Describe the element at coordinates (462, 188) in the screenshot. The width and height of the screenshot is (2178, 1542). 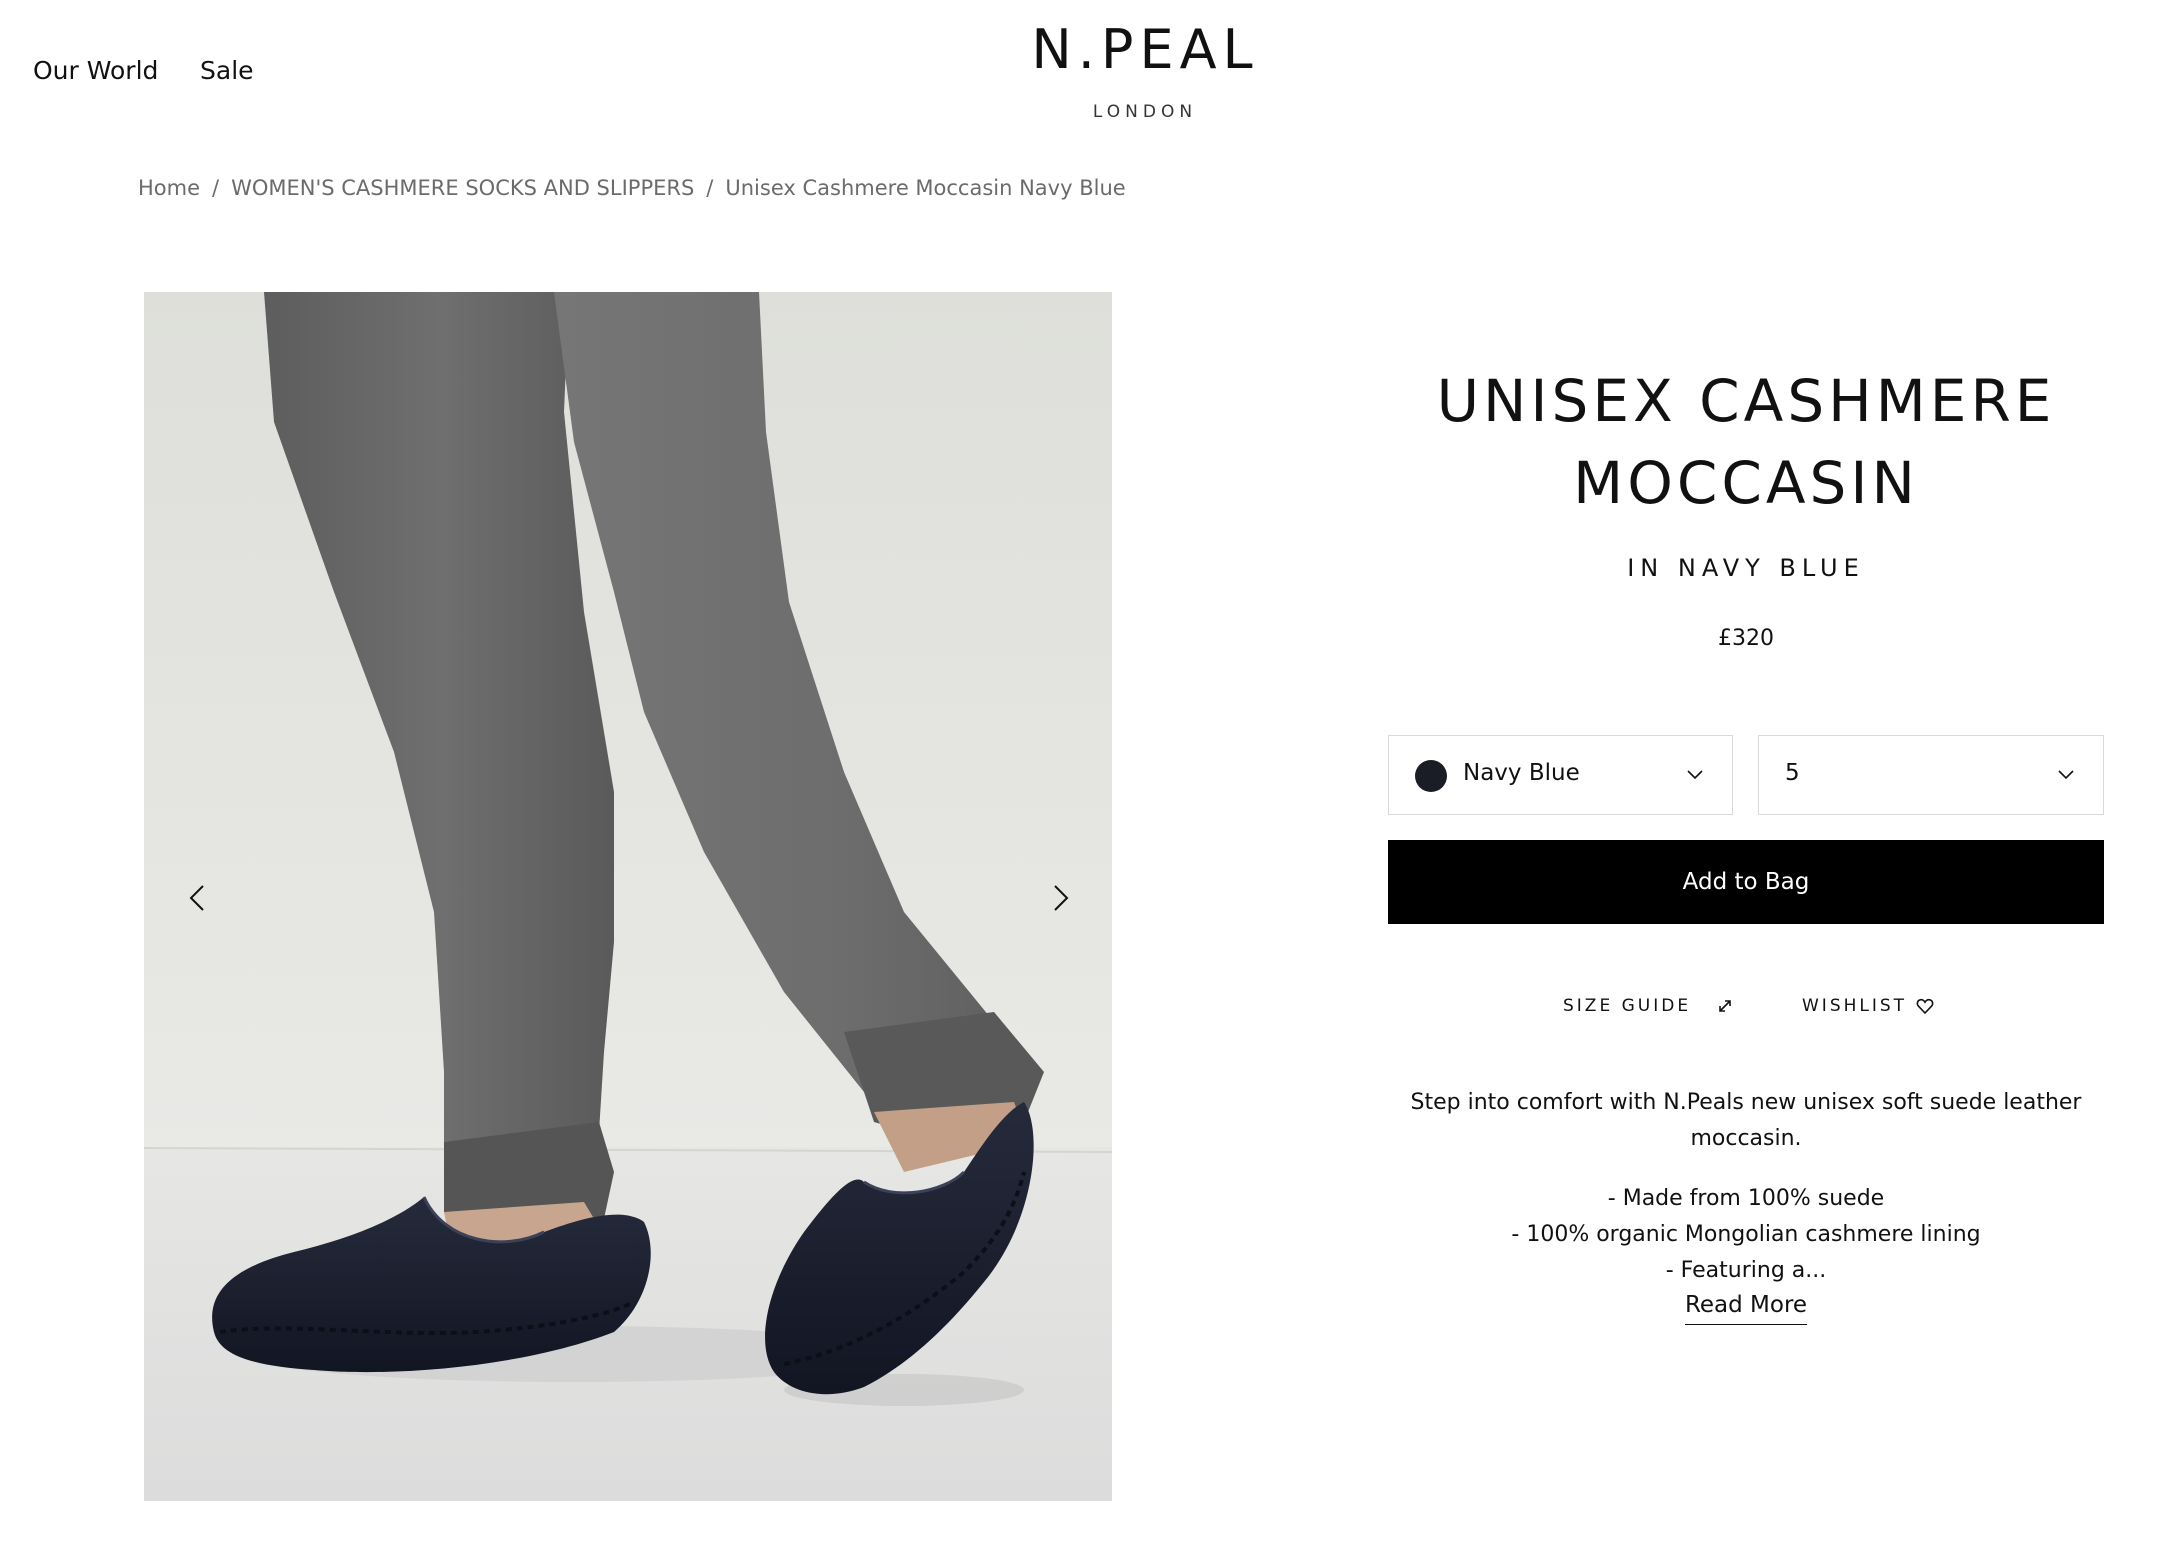
I see `breadcrumb-category: WOMEN'S CASHMERE SOCKS AND SLIPPERS` at that location.